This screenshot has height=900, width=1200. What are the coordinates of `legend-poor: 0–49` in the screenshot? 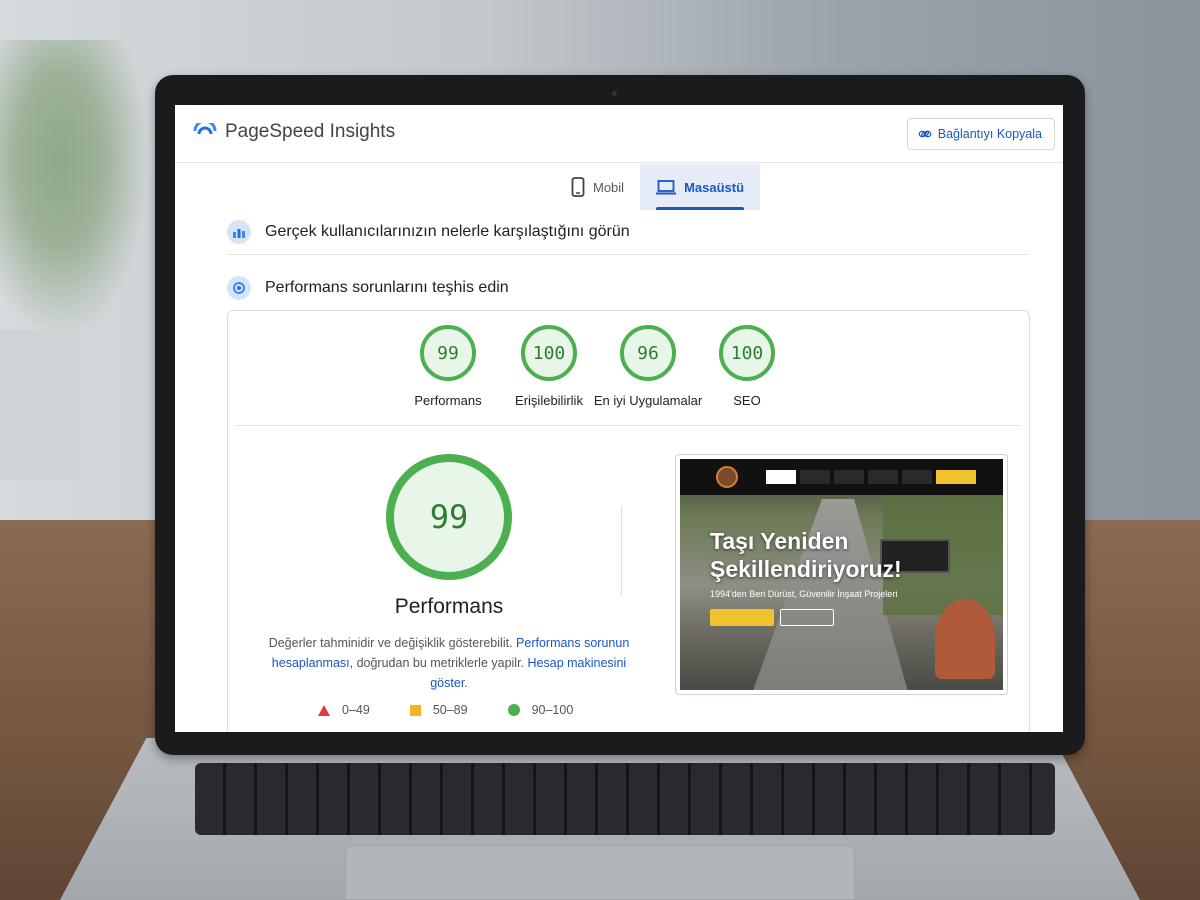 It's located at (344, 710).